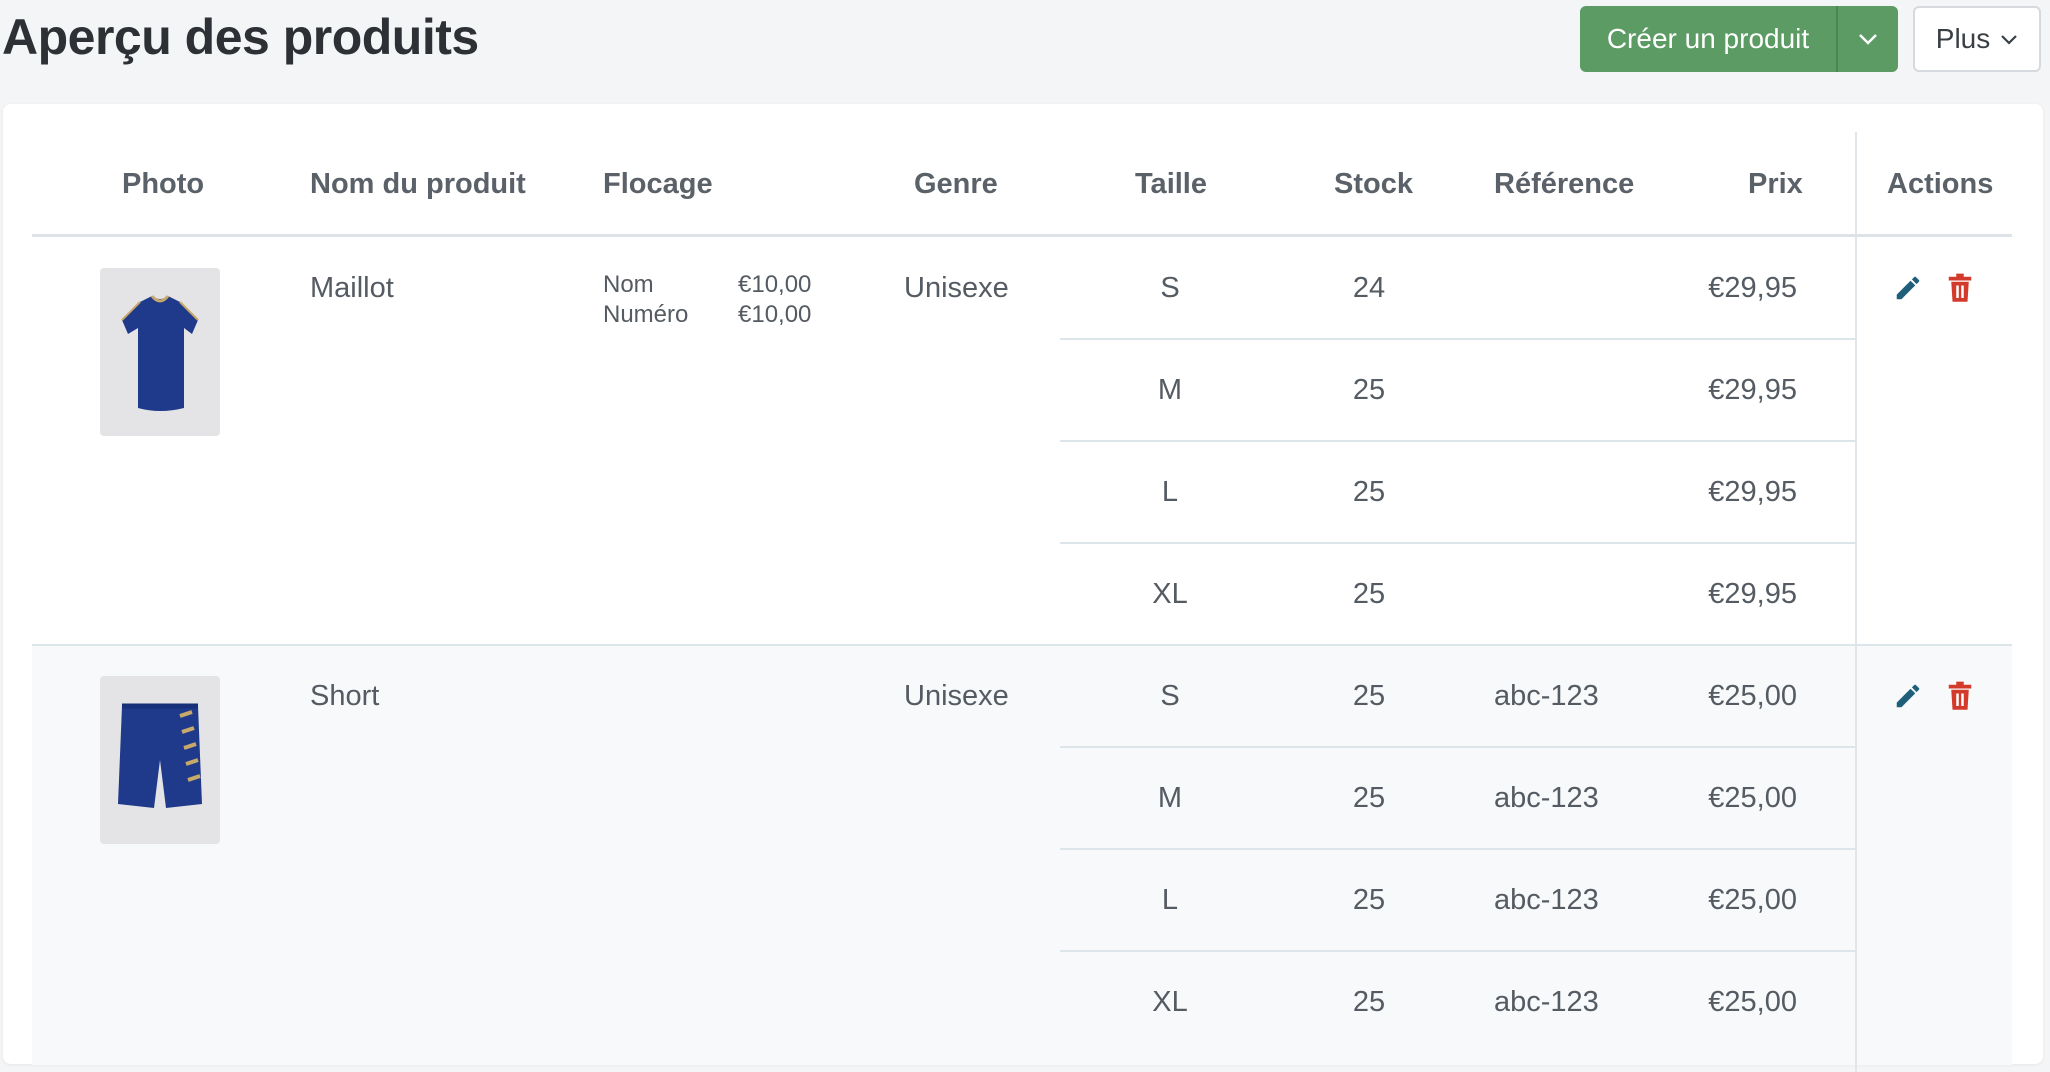  Describe the element at coordinates (1022, 235) in the screenshot. I see `table-header-divider` at that location.